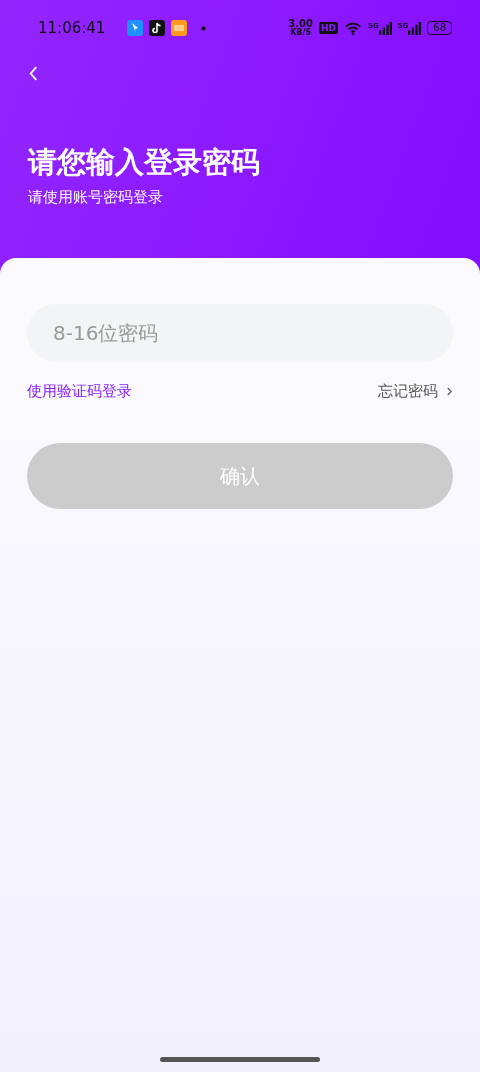 The width and height of the screenshot is (480, 1072). What do you see at coordinates (33, 73) in the screenshot?
I see `back-icon` at bounding box center [33, 73].